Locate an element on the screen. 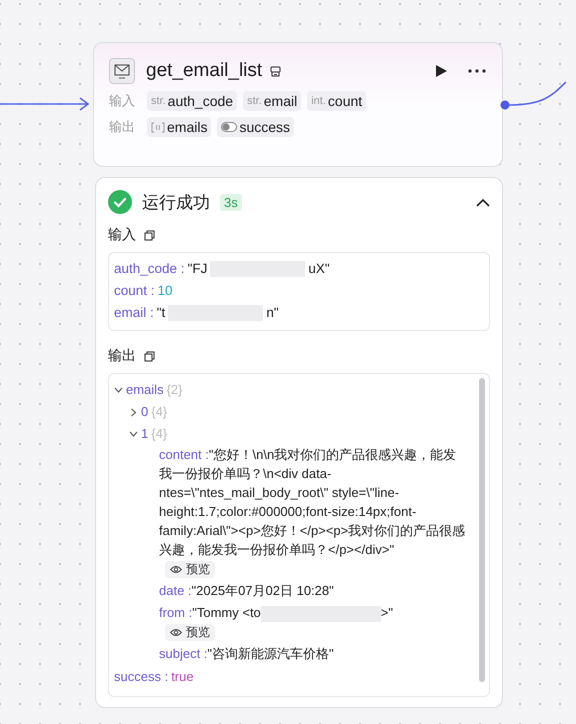  json-key: 1 is located at coordinates (144, 434).